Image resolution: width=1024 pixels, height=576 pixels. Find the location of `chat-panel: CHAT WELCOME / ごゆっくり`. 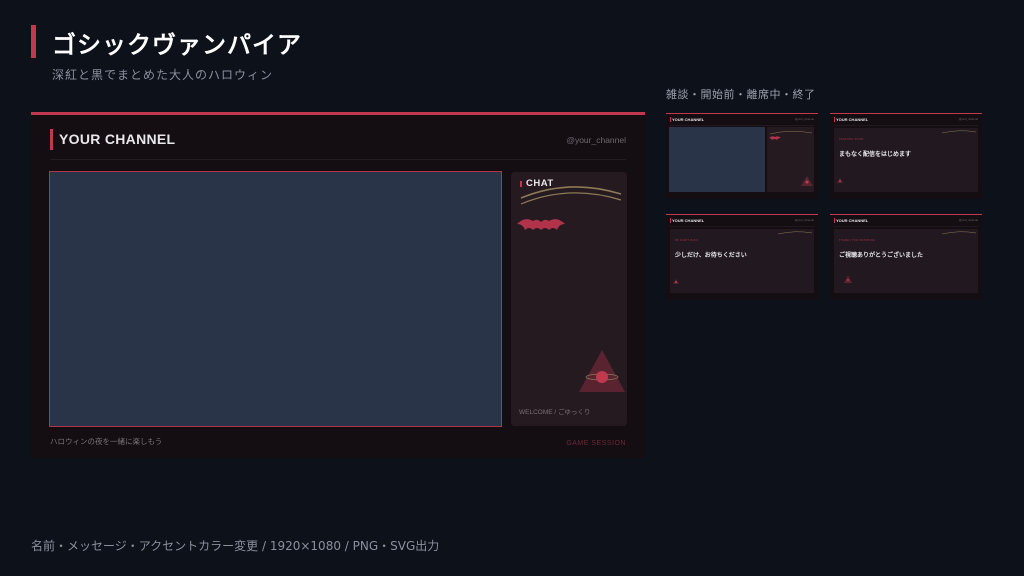

chat-panel: CHAT WELCOME / ごゆっくり is located at coordinates (569, 299).